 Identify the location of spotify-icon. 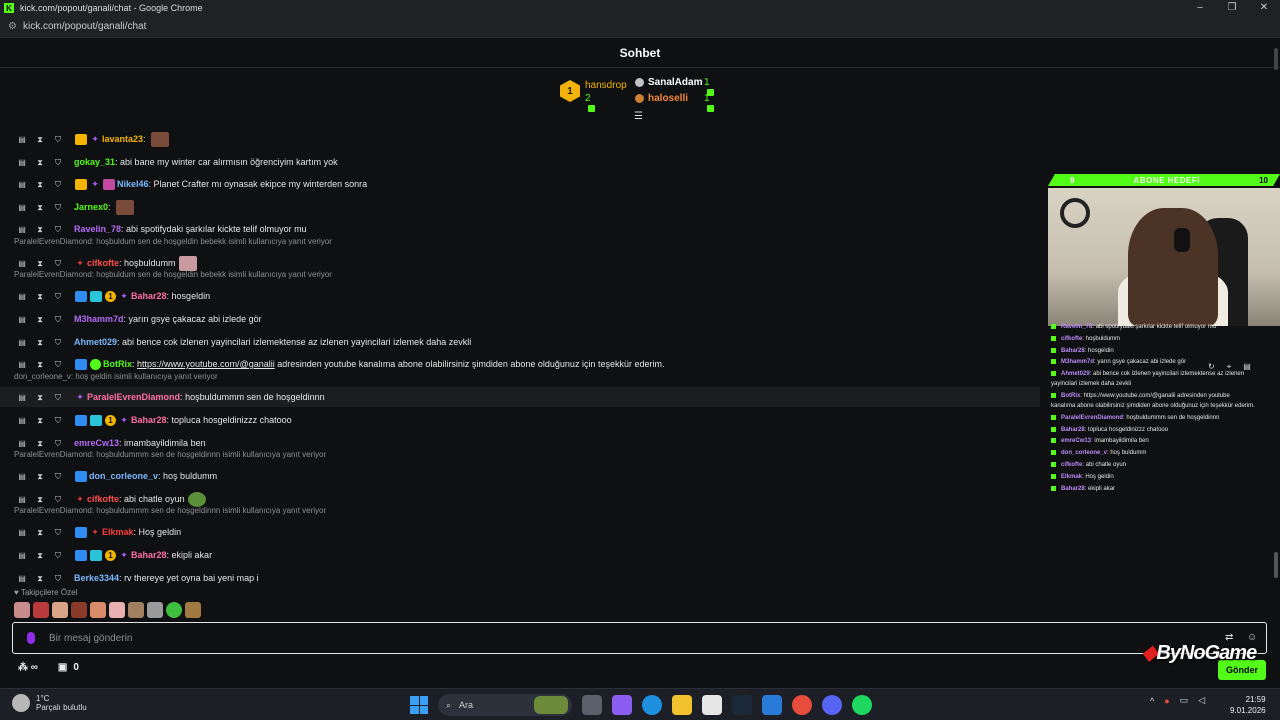
(862, 705).